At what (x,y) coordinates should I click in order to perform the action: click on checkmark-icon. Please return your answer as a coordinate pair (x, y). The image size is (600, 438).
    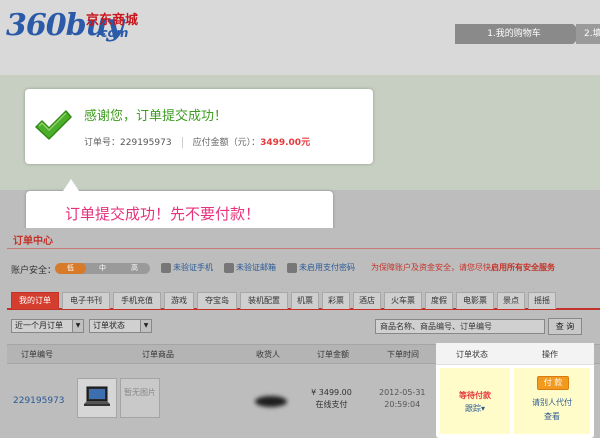
    Looking at the image, I should click on (53, 125).